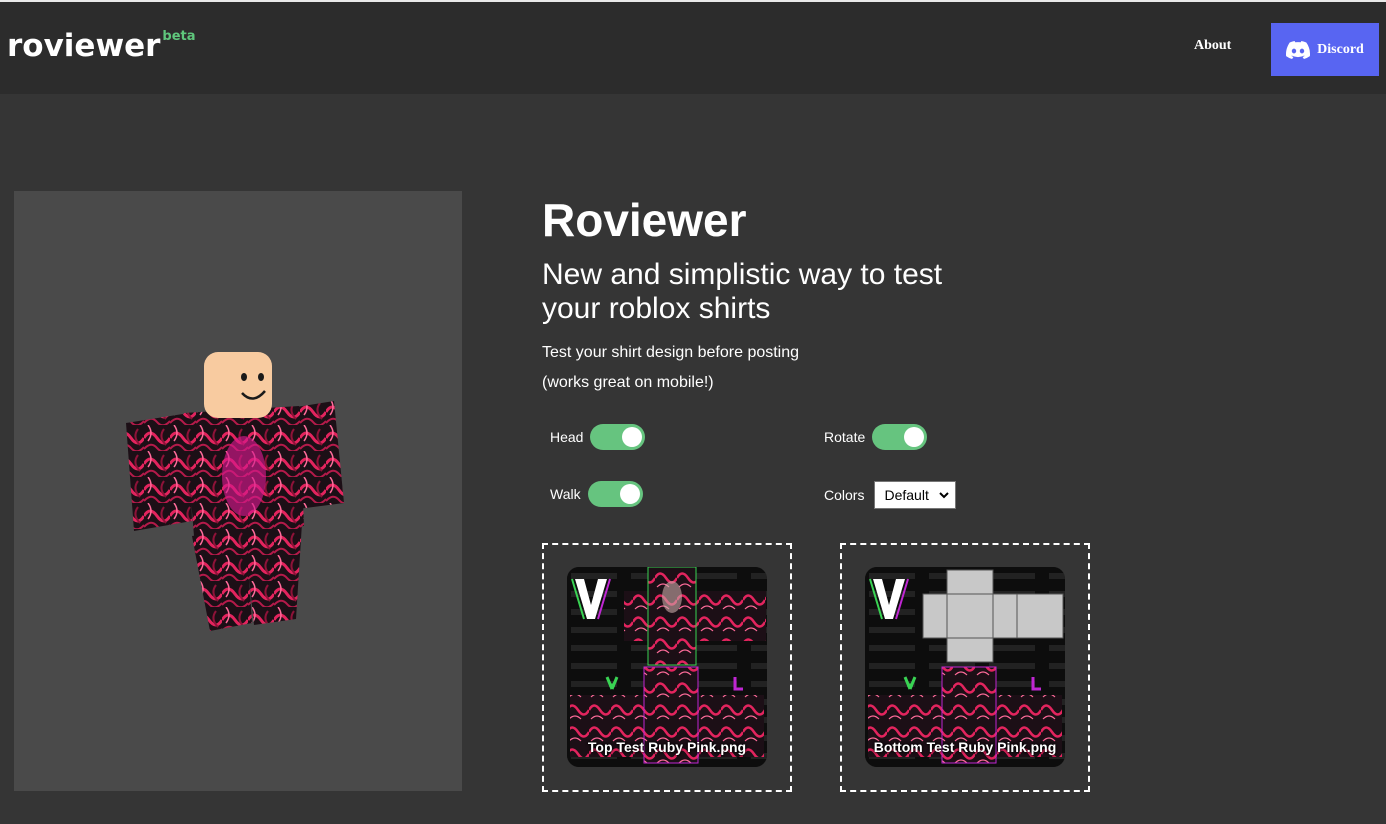  I want to click on nav-about-link: About, so click(1212, 46).